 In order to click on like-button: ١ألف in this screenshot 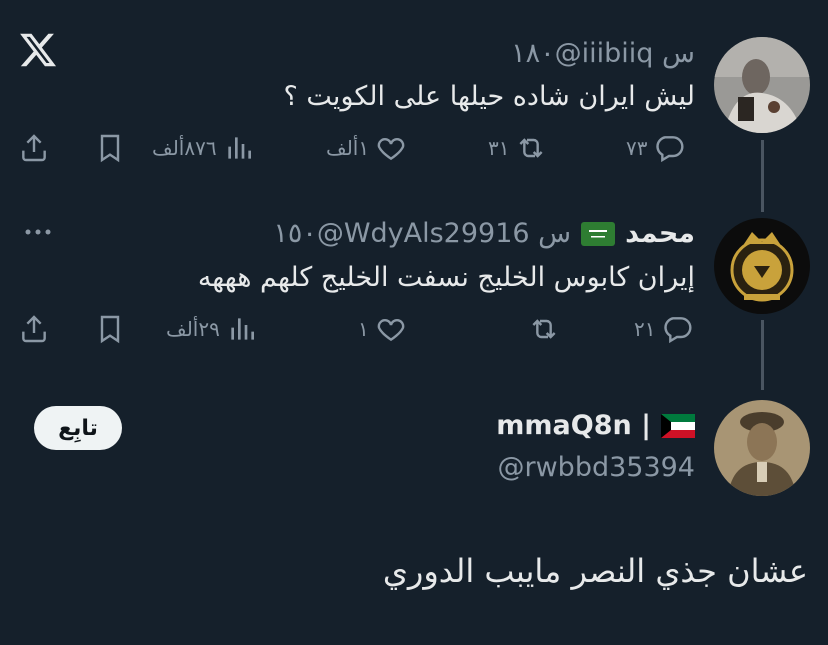, I will do `click(366, 148)`.